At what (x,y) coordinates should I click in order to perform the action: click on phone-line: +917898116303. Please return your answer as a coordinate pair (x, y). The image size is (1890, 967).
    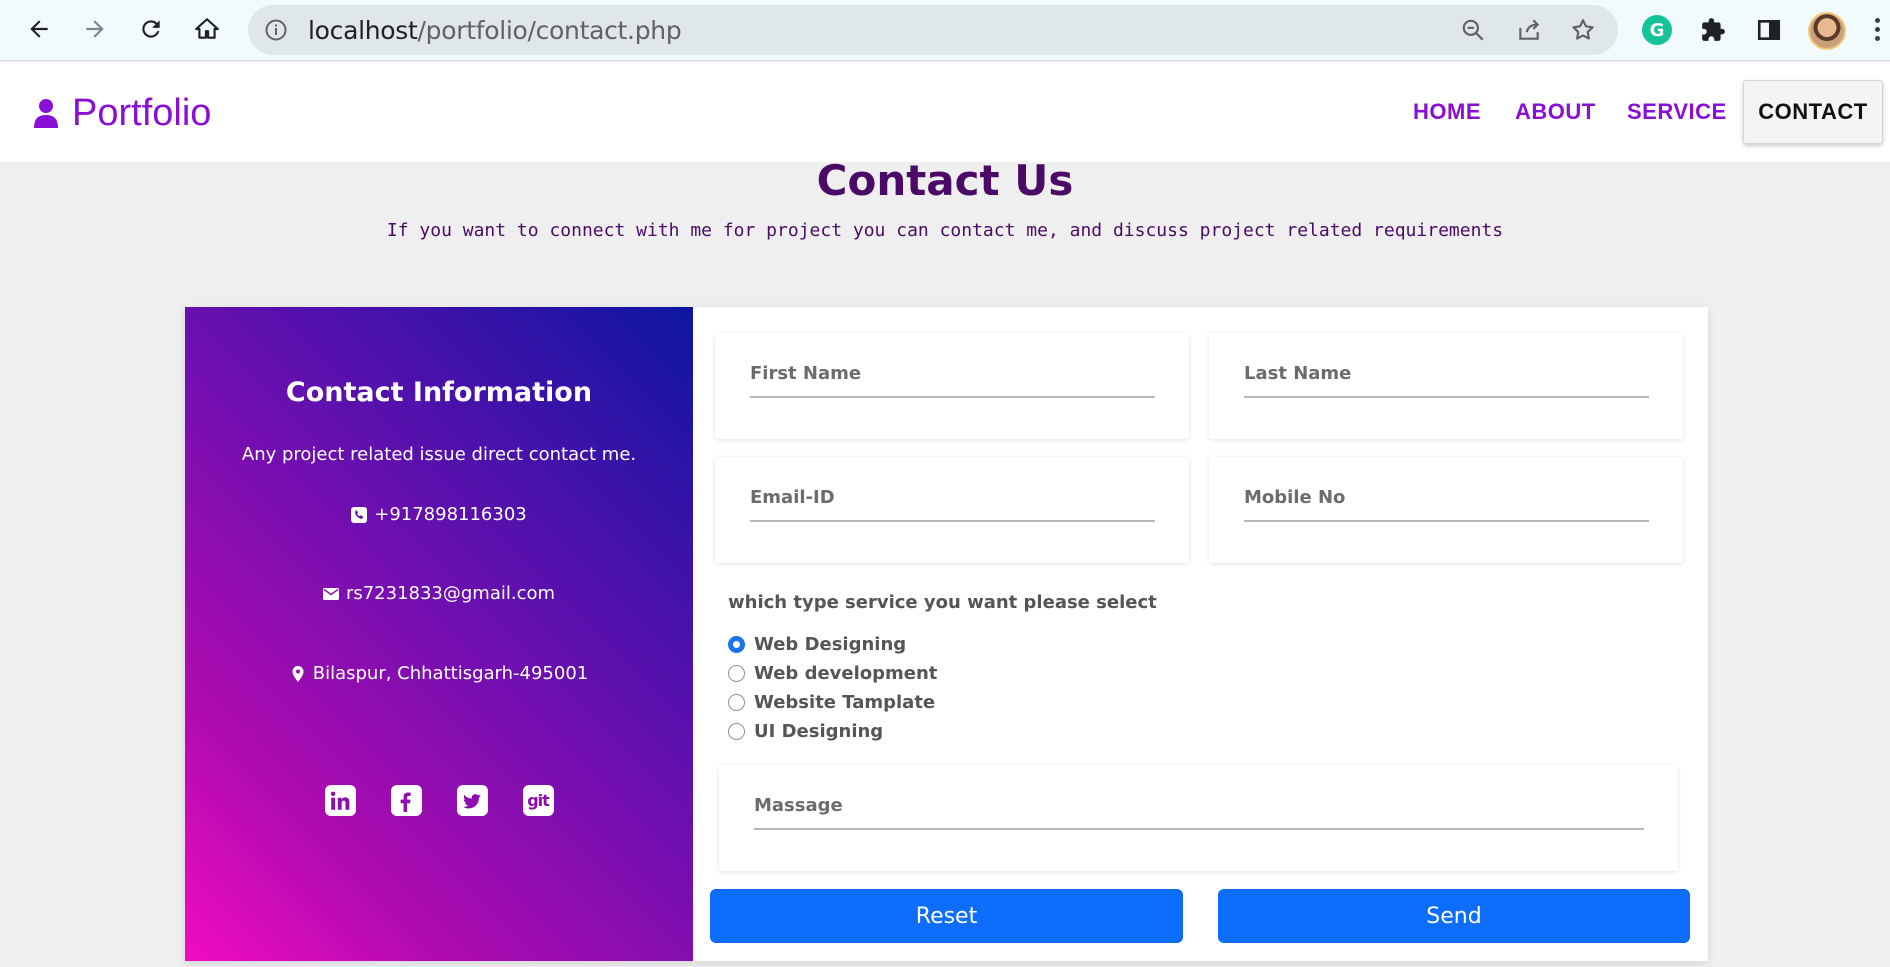
    Looking at the image, I should click on (439, 514).